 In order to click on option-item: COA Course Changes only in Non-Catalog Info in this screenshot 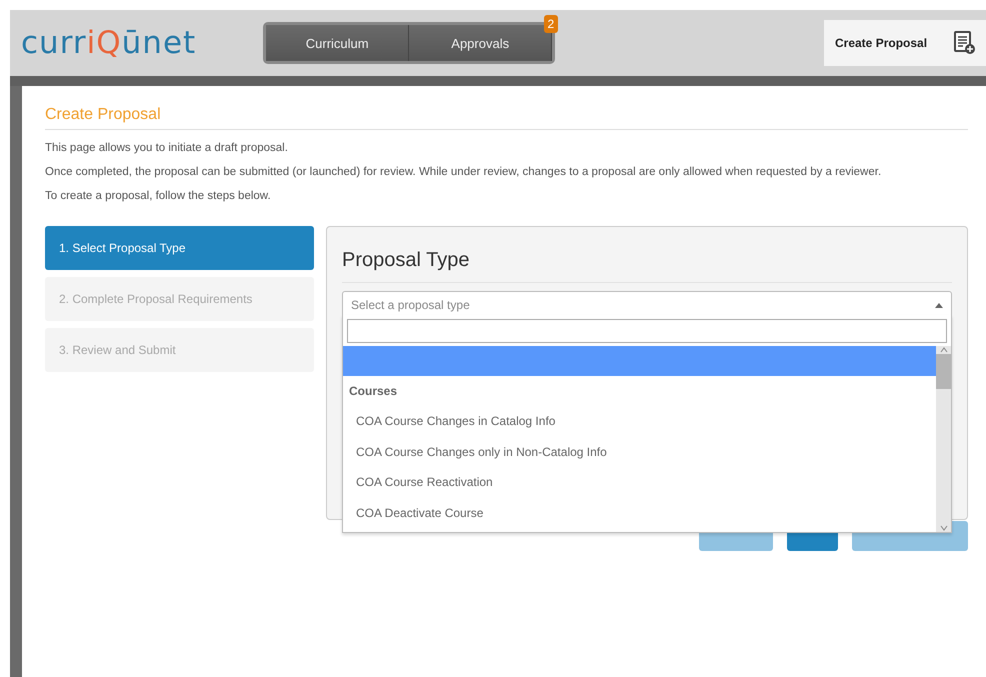, I will do `click(639, 451)`.